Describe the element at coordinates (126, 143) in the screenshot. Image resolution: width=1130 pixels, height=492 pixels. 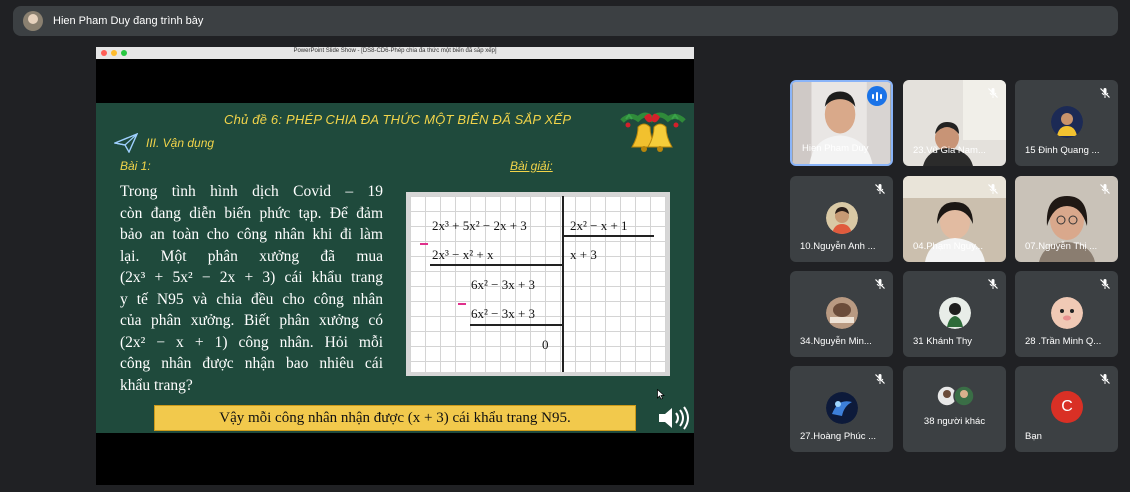
I see `paper-plane-icon` at that location.